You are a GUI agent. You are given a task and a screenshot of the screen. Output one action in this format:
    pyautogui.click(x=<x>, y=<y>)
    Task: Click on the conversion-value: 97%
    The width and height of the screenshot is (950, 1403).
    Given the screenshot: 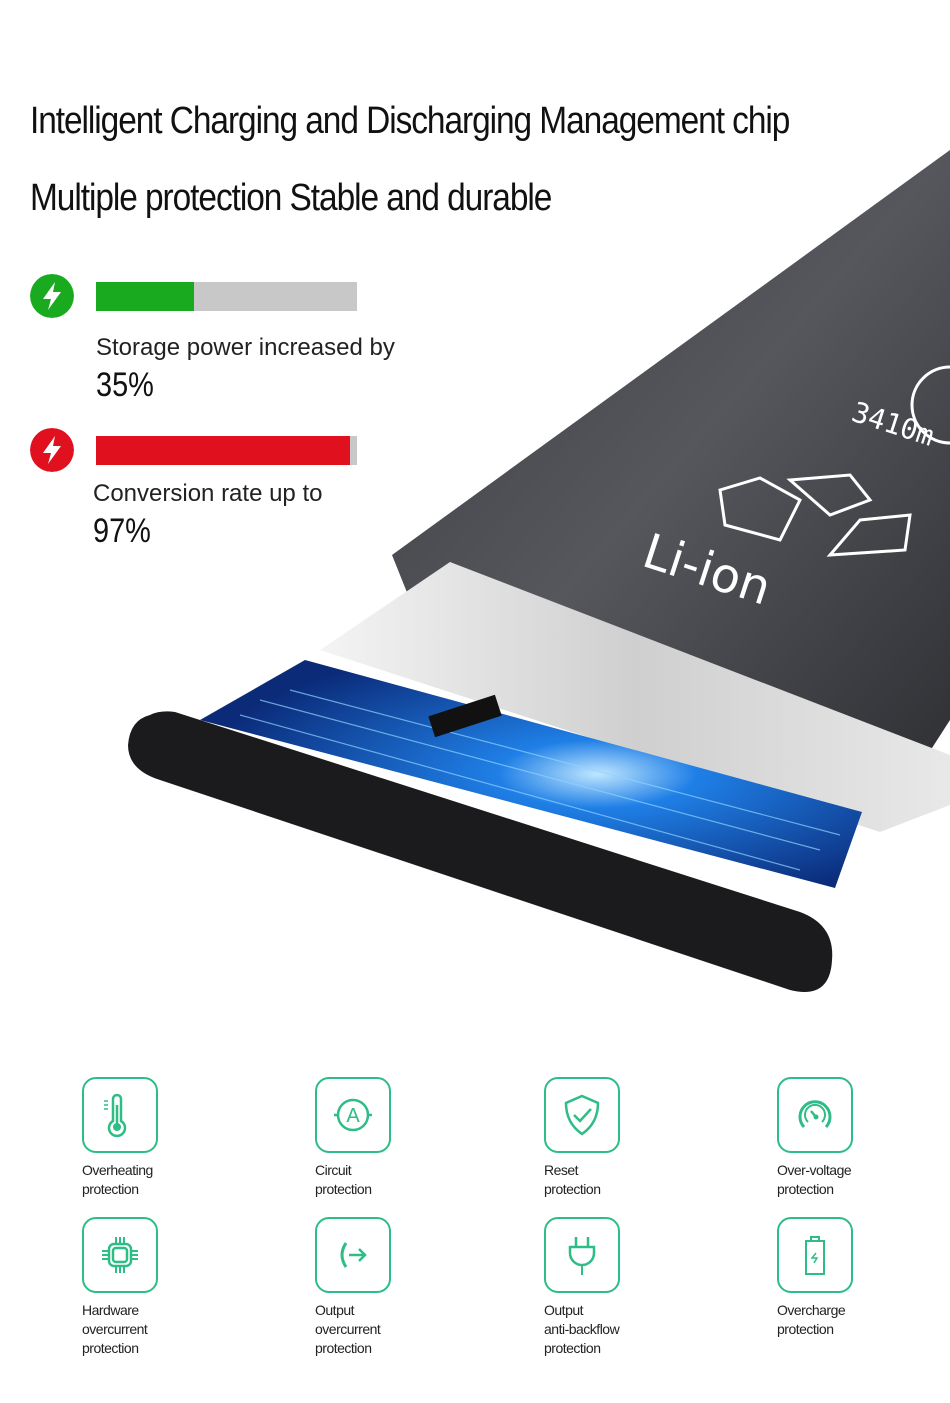 What is the action you would take?
    pyautogui.click(x=122, y=531)
    